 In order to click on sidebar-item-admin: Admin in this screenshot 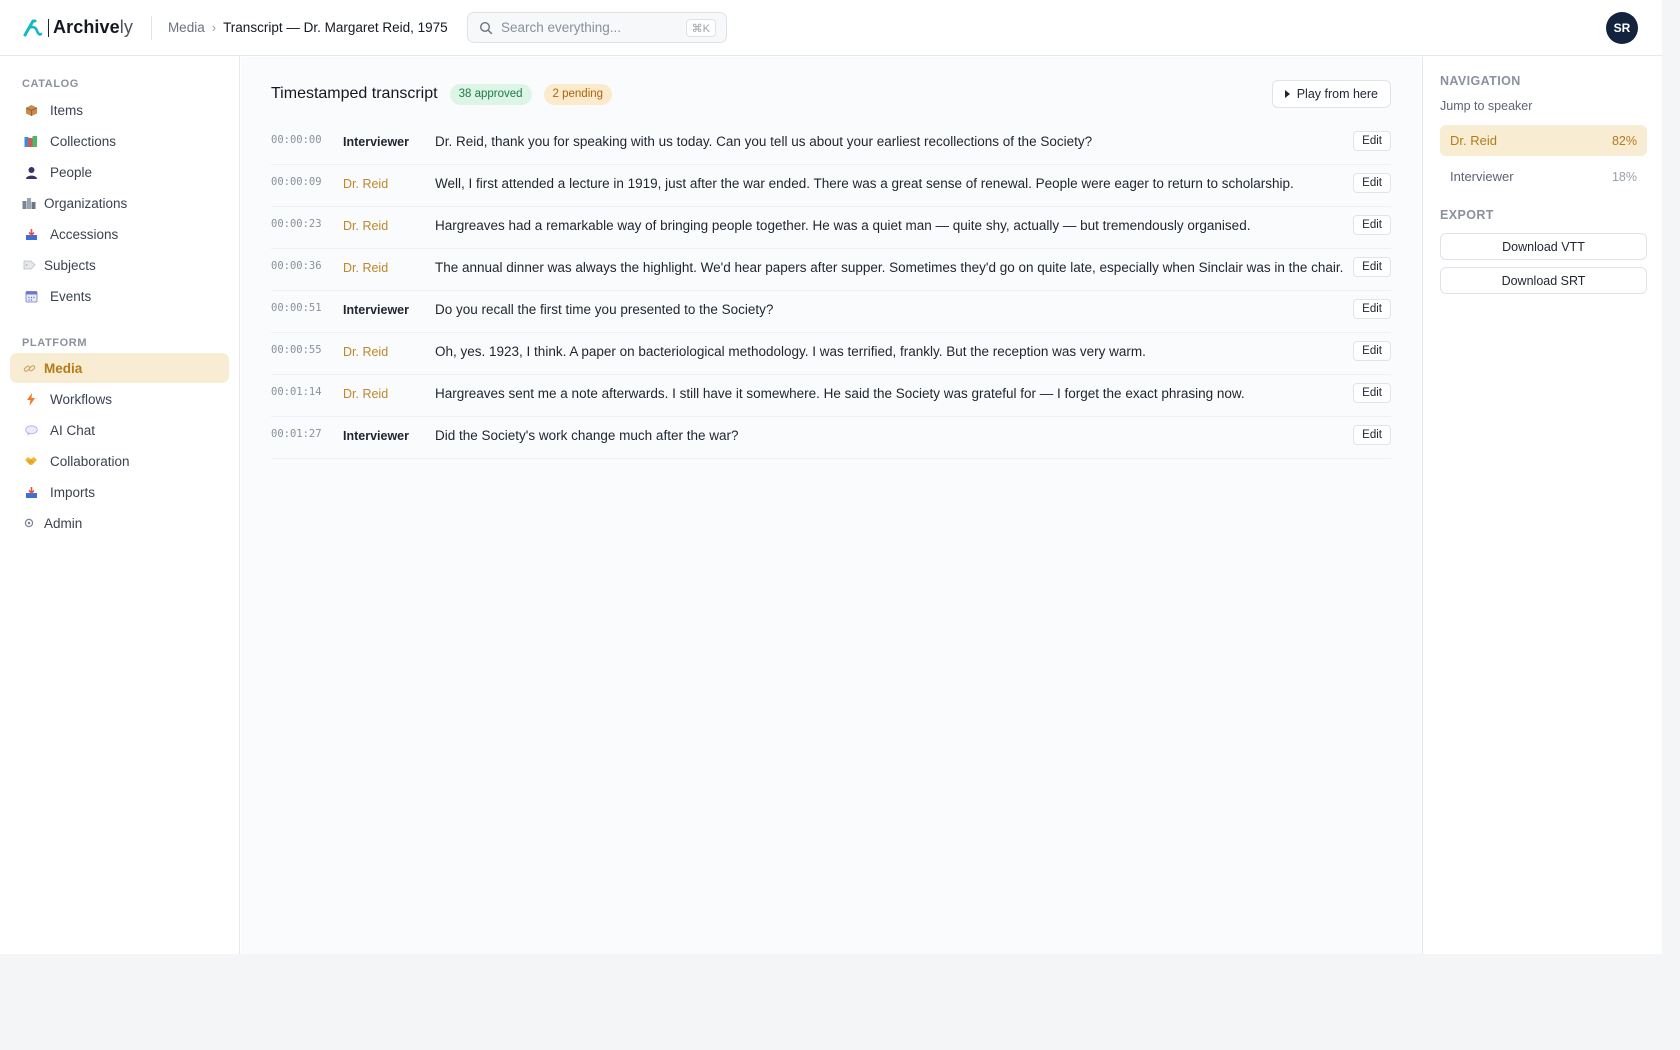, I will do `click(119, 523)`.